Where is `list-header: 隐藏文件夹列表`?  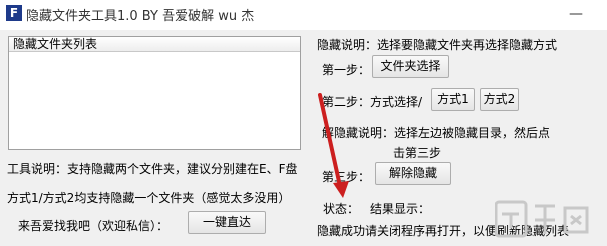
list-header: 隐藏文件夹列表 is located at coordinates (154, 44).